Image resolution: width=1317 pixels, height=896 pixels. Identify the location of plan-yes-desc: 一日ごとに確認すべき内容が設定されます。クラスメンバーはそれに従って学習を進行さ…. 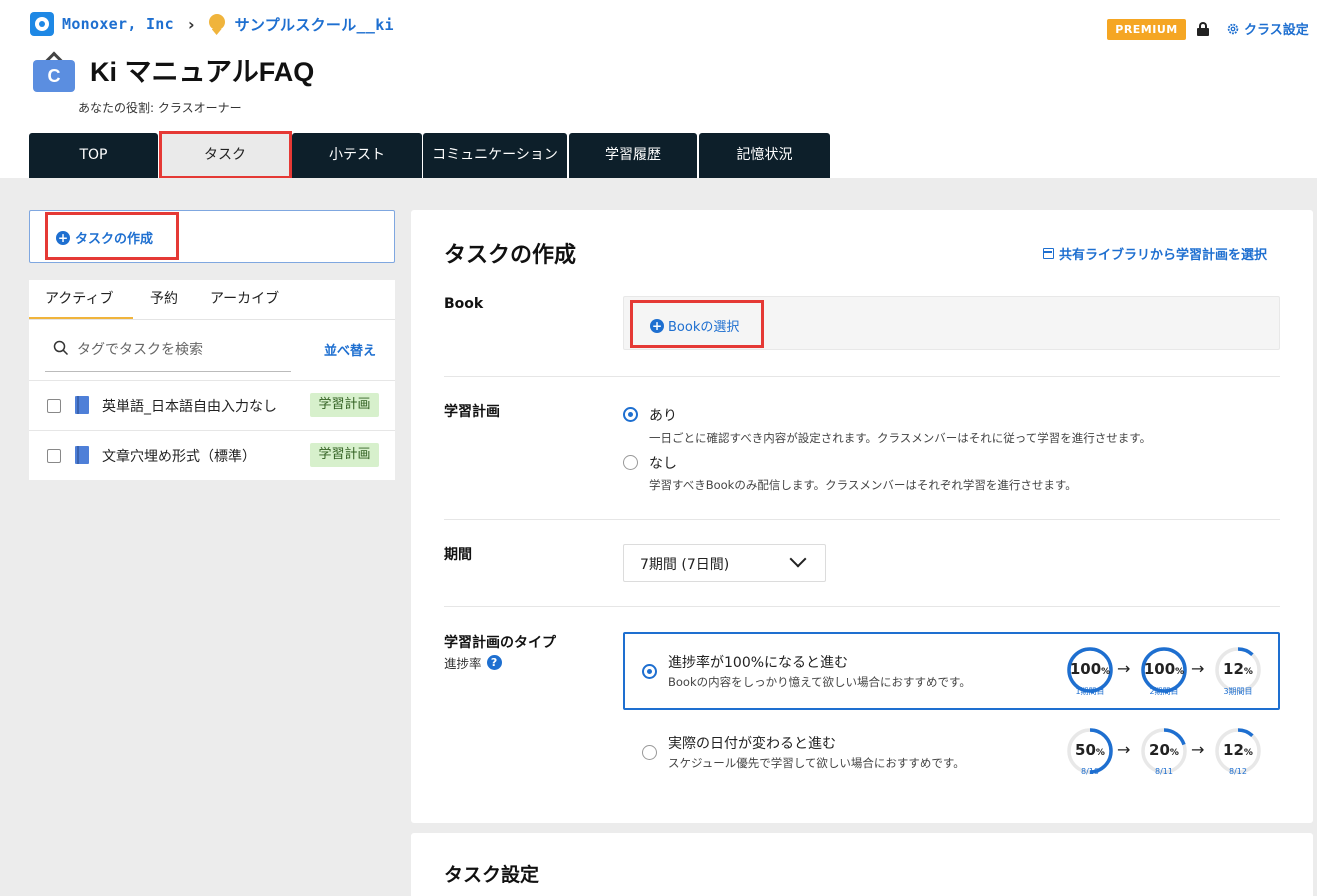
(900, 438).